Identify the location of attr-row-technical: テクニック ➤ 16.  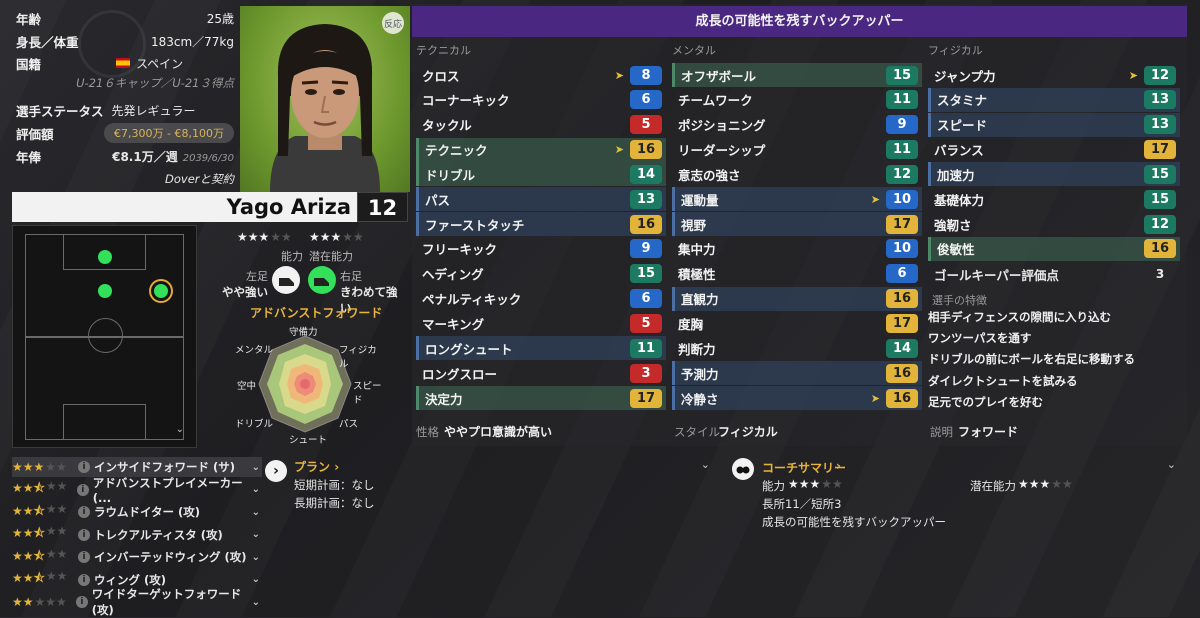
(541, 149).